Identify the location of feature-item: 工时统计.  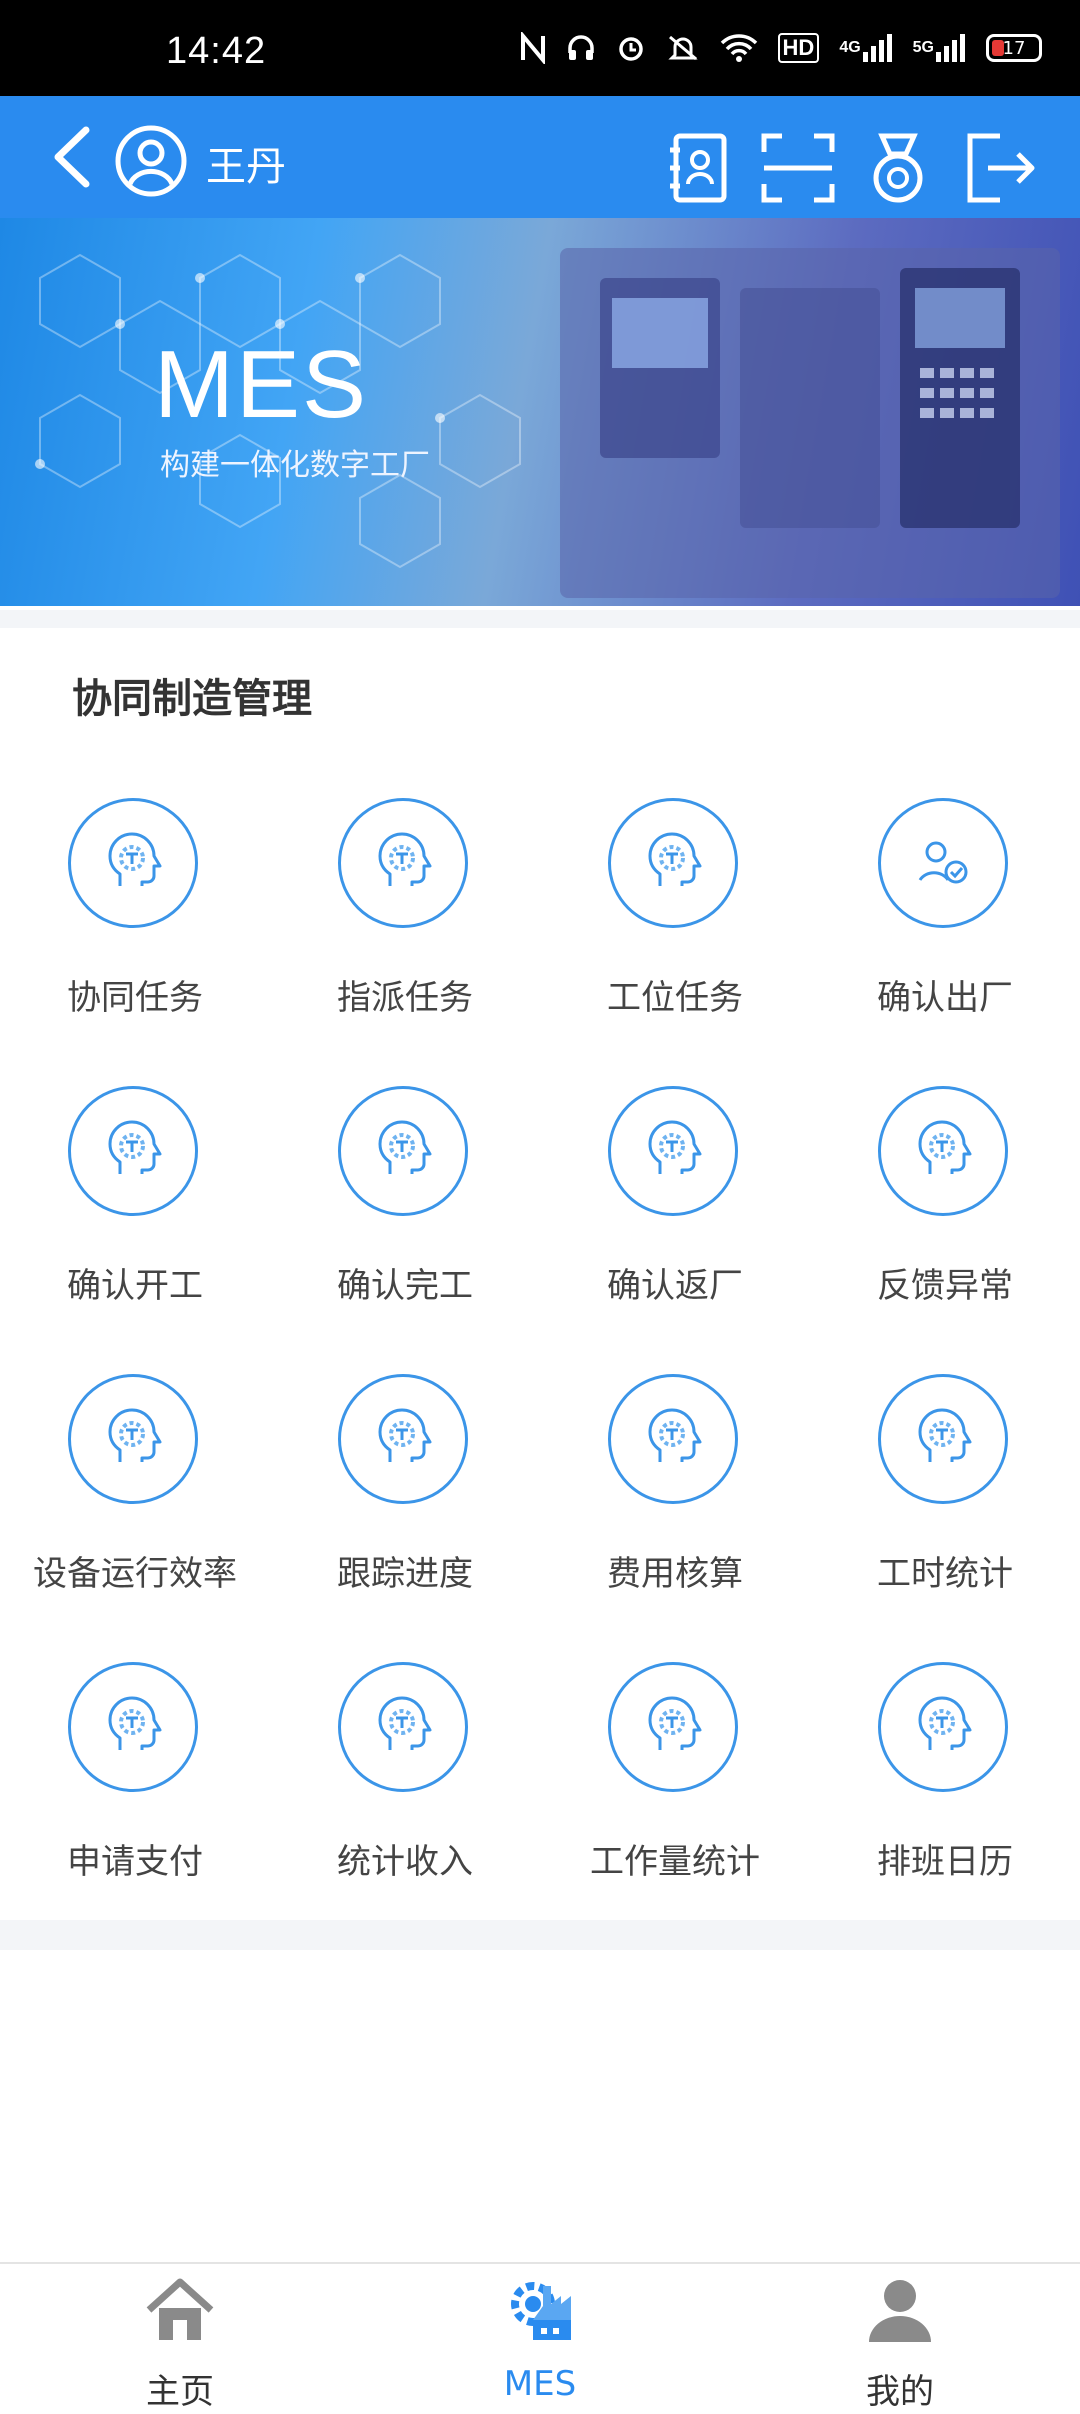
(945, 1494).